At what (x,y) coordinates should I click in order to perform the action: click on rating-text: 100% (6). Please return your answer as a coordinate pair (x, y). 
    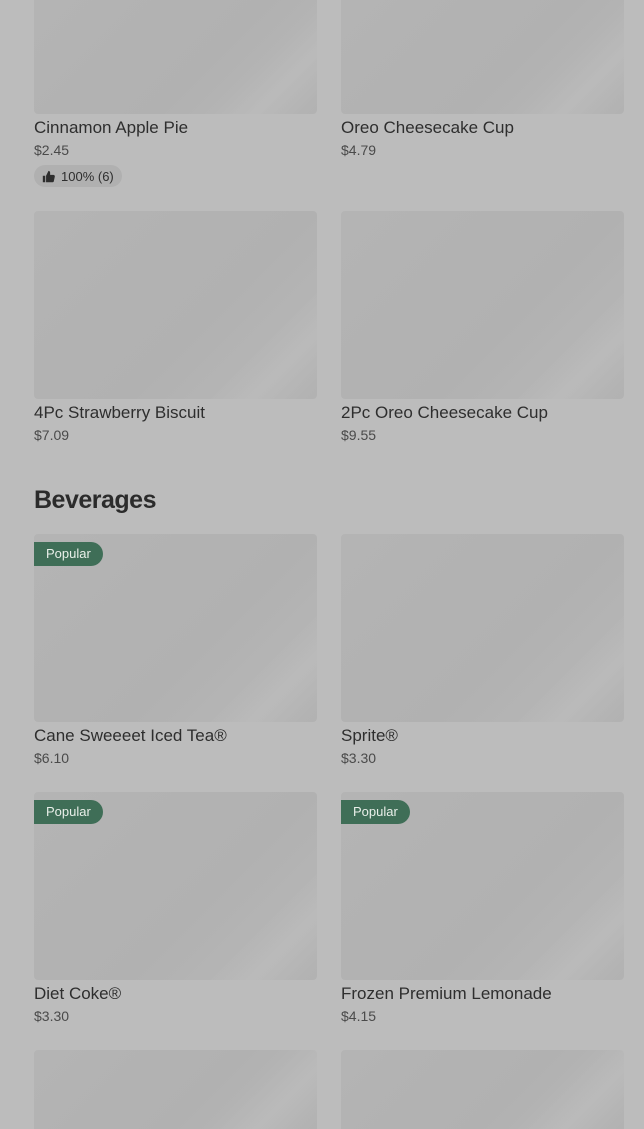
    Looking at the image, I should click on (87, 176).